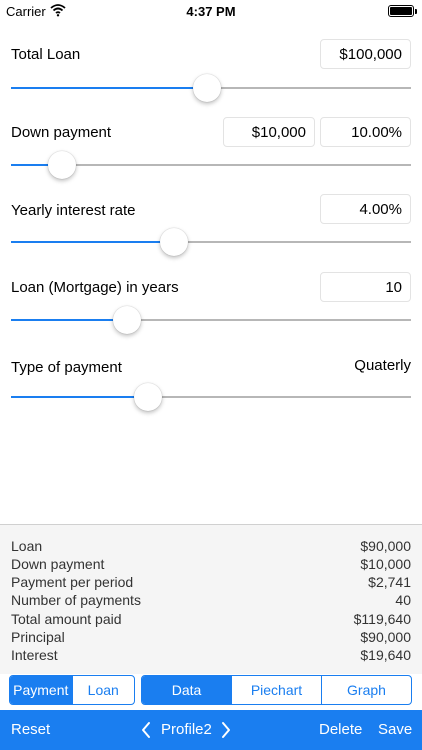  What do you see at coordinates (46, 54) in the screenshot?
I see `total-loan-label: Total Loan` at bounding box center [46, 54].